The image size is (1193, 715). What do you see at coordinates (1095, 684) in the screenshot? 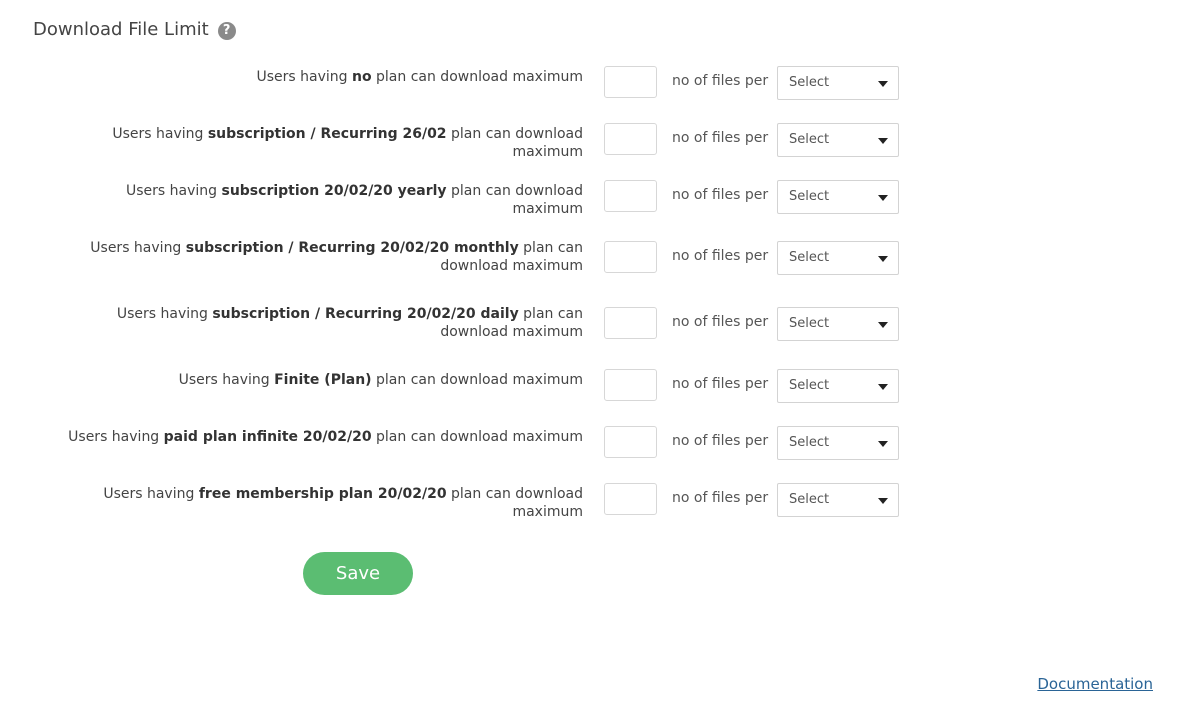
I see `documentation-link: Documentation` at bounding box center [1095, 684].